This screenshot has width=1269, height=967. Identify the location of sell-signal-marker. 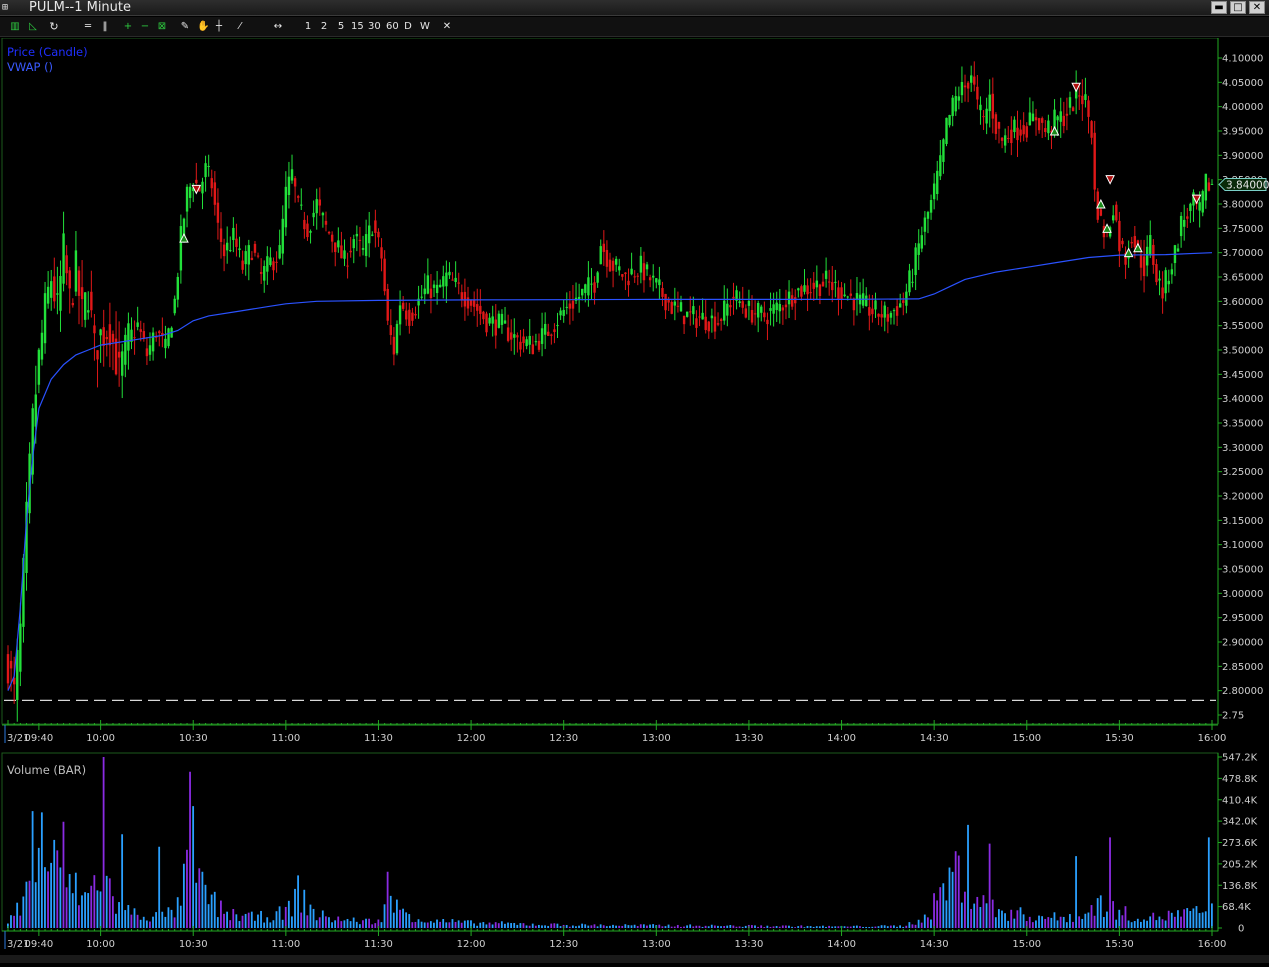
(1110, 180).